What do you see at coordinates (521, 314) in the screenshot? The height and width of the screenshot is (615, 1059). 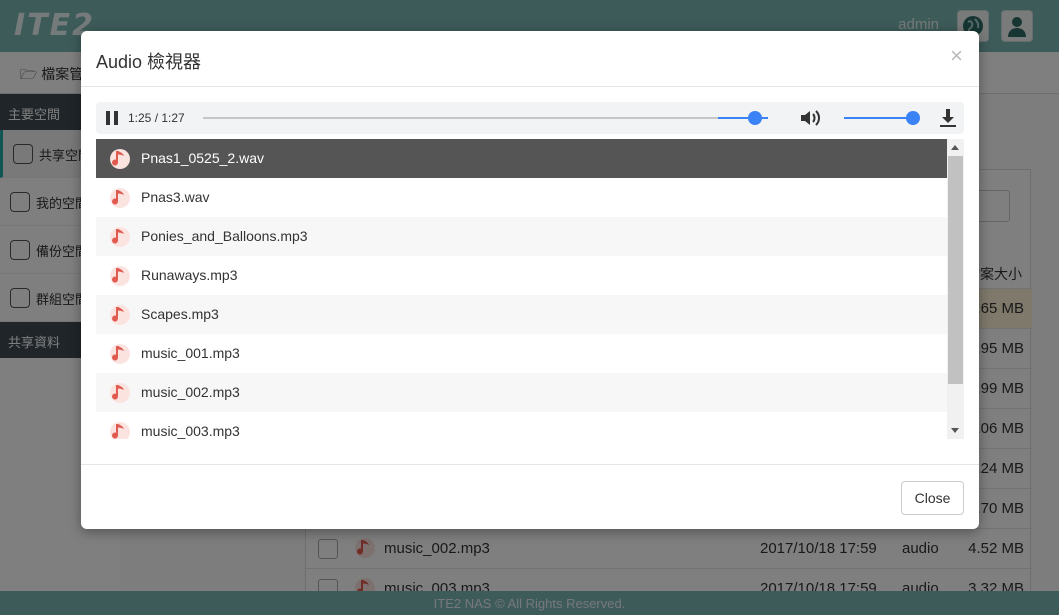 I see `playlist-item: Scapes.mp3` at bounding box center [521, 314].